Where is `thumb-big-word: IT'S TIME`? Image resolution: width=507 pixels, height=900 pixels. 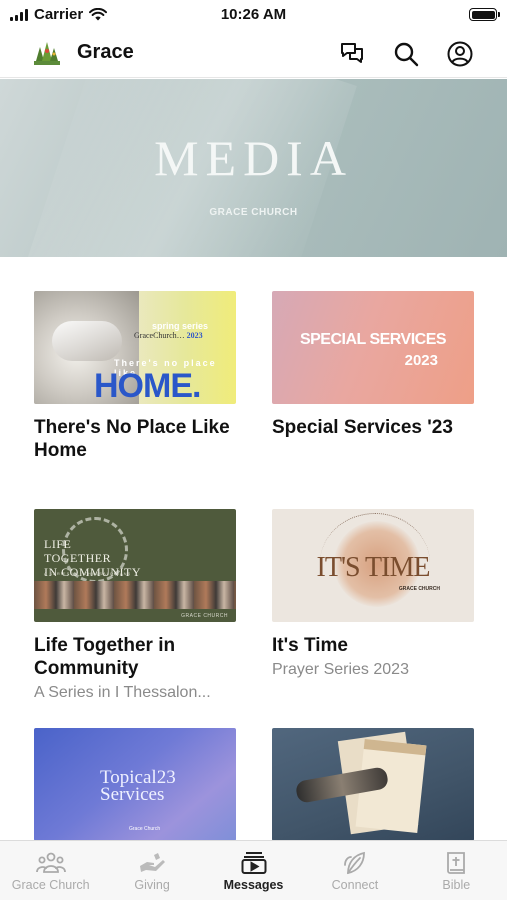 thumb-big-word: IT'S TIME is located at coordinates (373, 567).